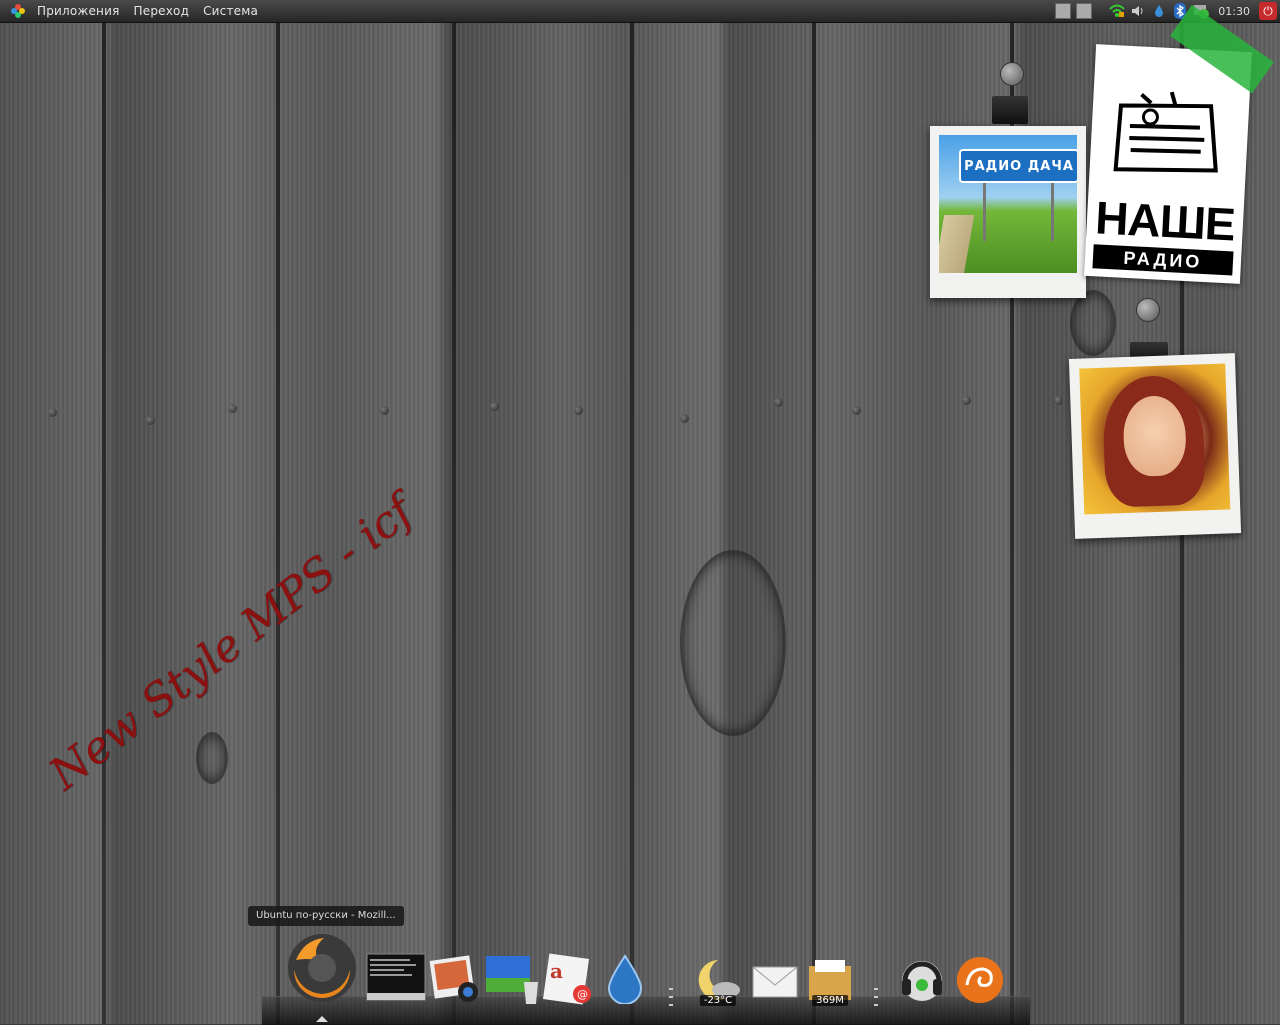 This screenshot has height=1025, width=1280. I want to click on radio-drawing-icon, so click(1165, 132).